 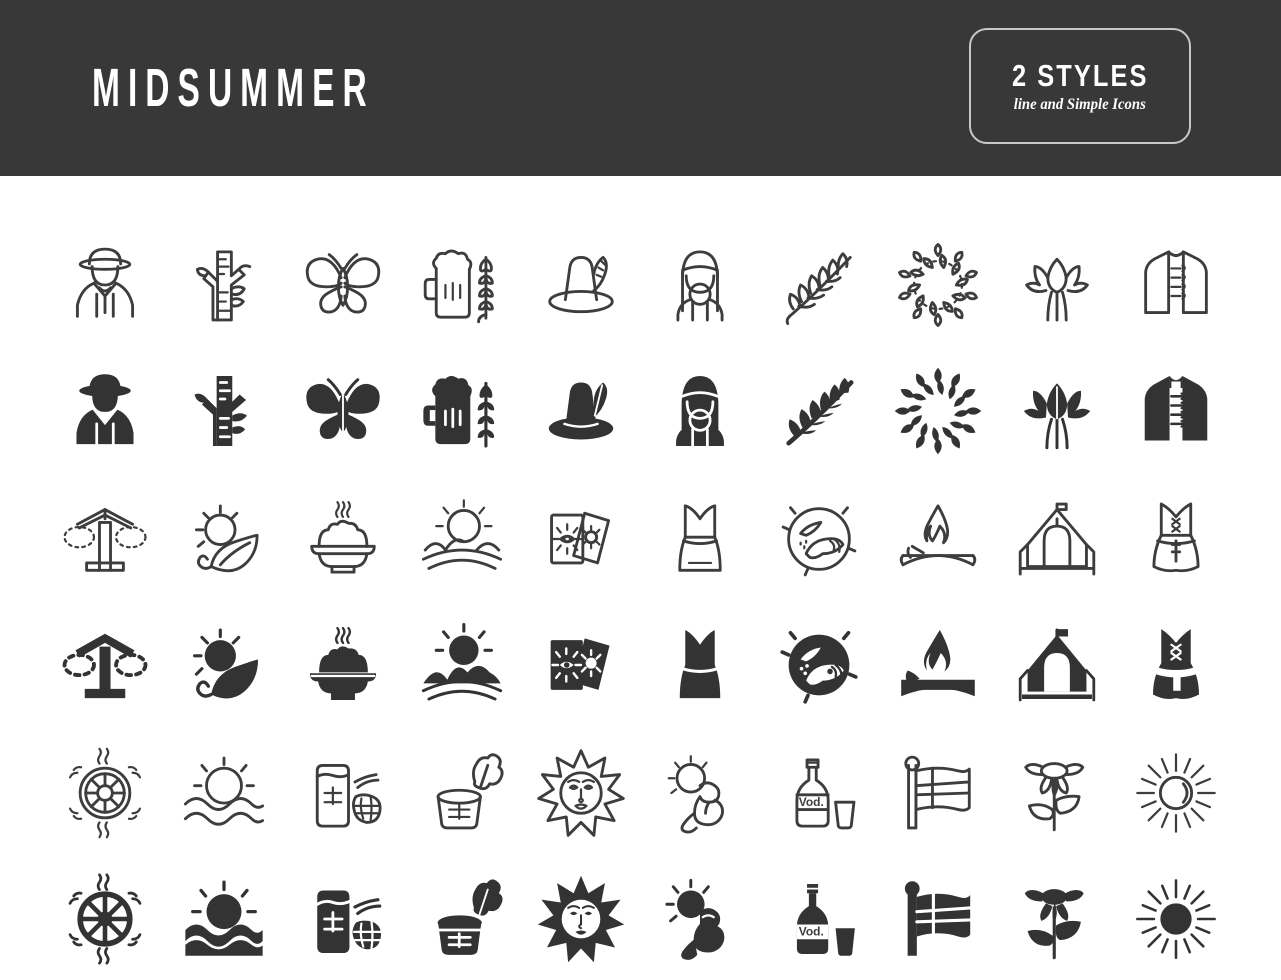 What do you see at coordinates (641, 919) in the screenshot?
I see `icon-row-3-simple: Vod.` at bounding box center [641, 919].